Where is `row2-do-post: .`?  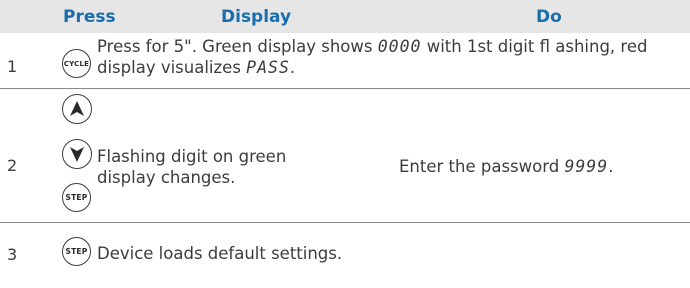 row2-do-post: . is located at coordinates (611, 166).